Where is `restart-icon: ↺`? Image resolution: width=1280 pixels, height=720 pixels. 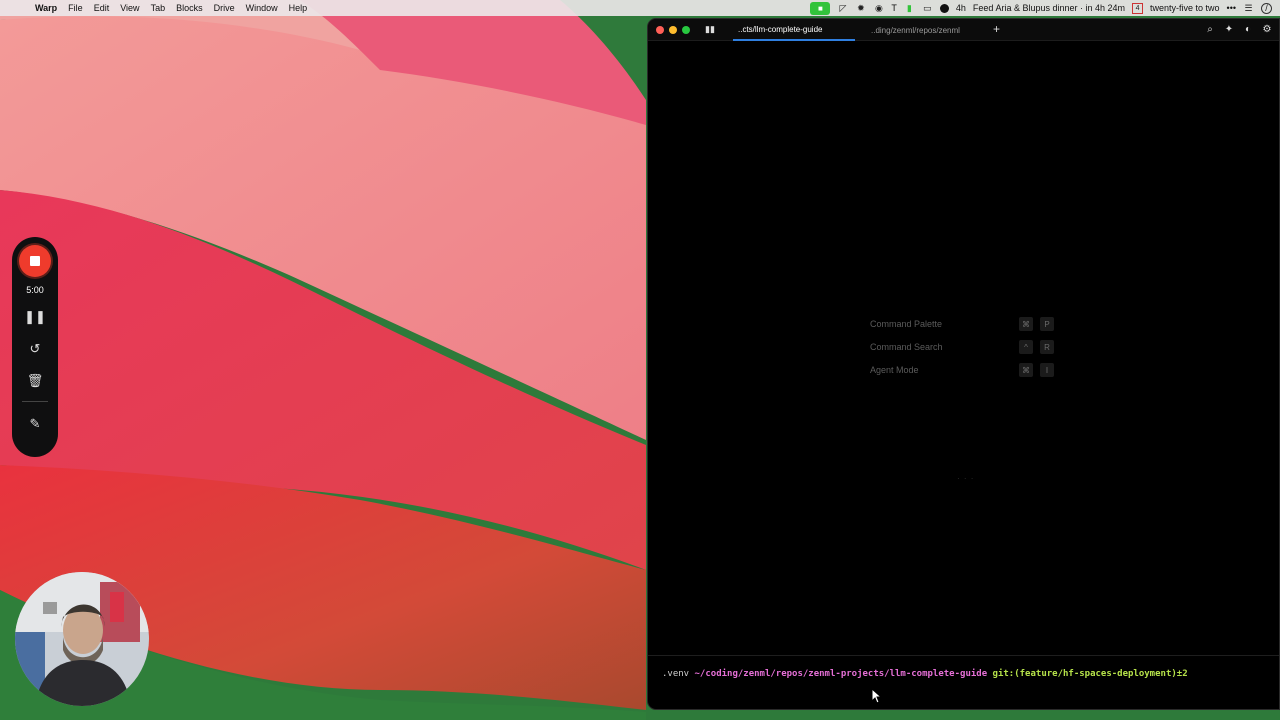
restart-icon: ↺ is located at coordinates (35, 349).